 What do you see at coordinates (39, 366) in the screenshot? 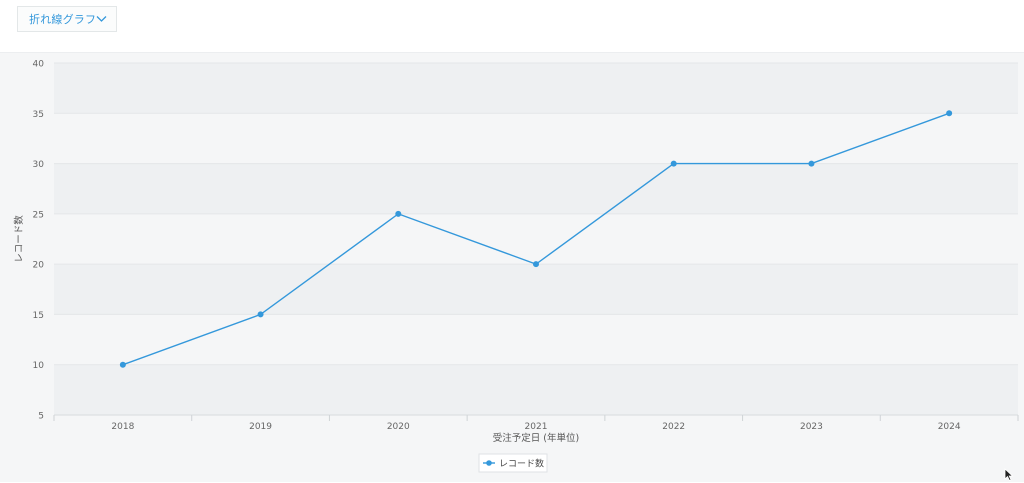
I see `y-tick-label: 10` at bounding box center [39, 366].